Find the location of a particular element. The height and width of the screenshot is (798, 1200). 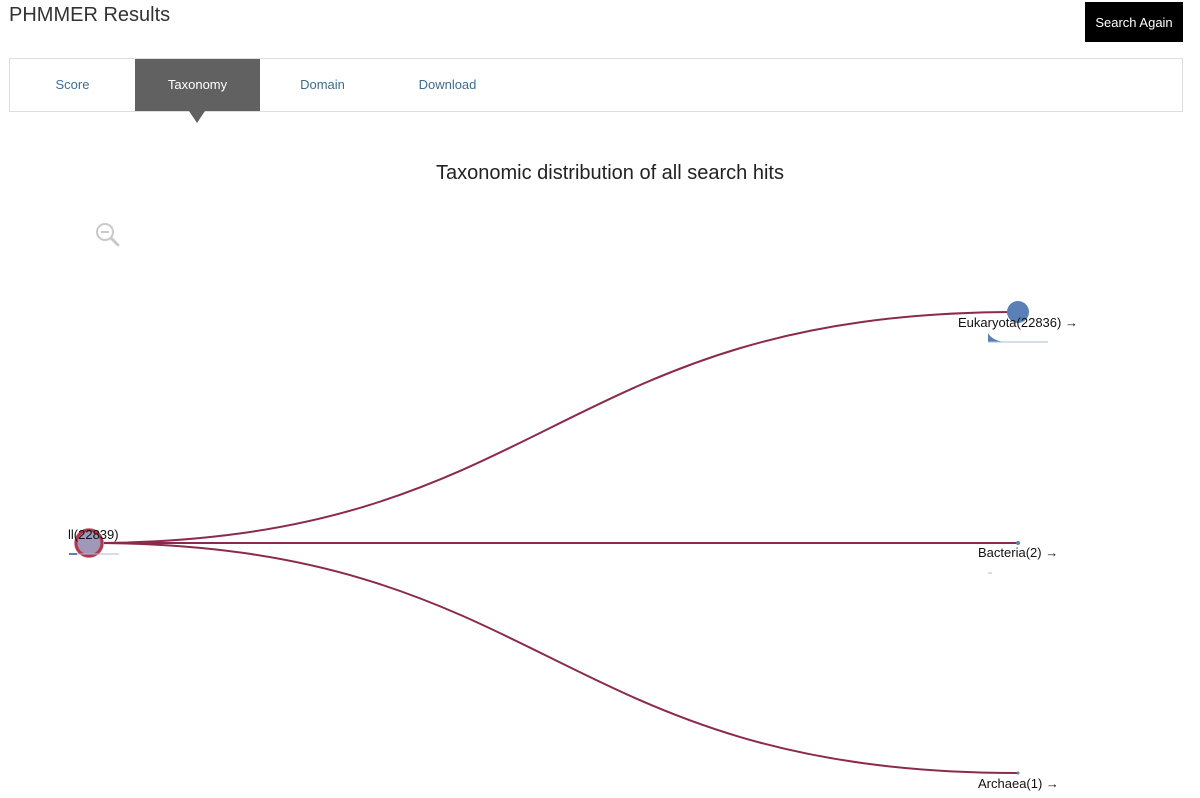

root-node-label: ll(22839) is located at coordinates (93, 534).